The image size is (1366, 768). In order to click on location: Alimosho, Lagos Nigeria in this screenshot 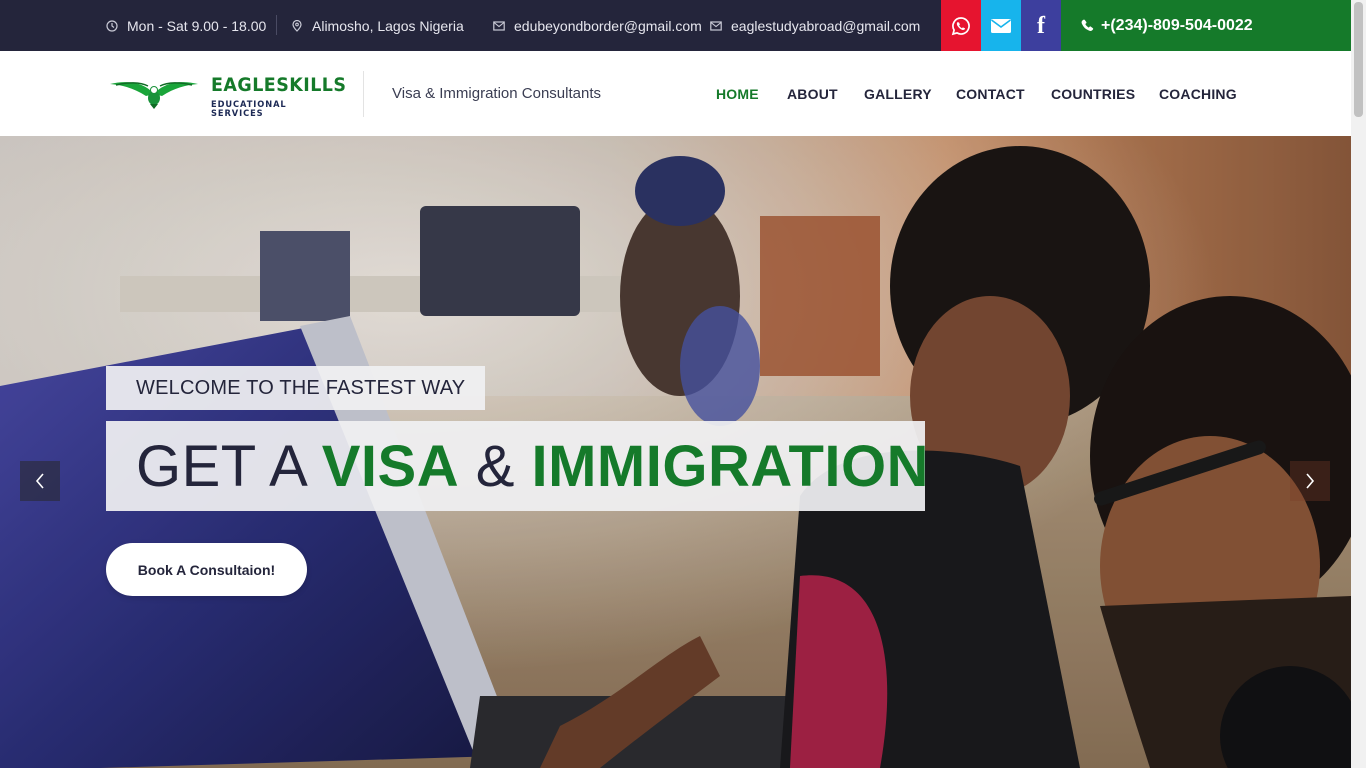, I will do `click(377, 25)`.